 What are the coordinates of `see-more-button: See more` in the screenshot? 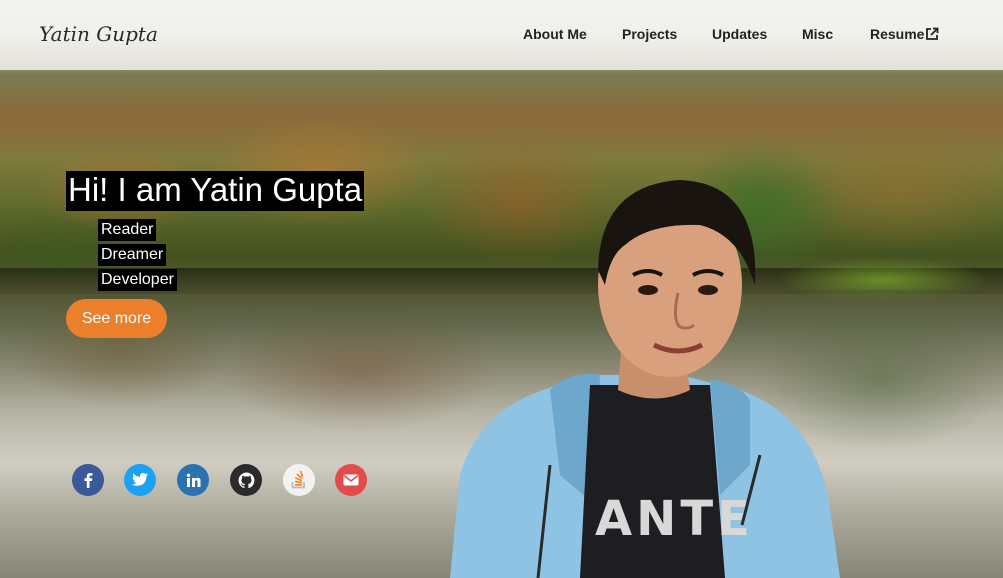 It's located at (116, 318).